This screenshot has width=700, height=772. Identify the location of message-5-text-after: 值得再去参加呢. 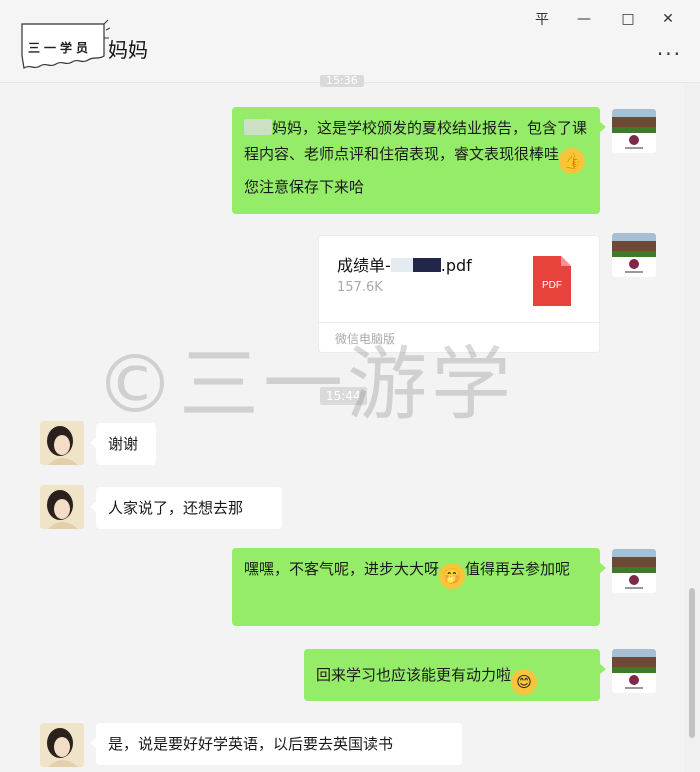
(518, 569).